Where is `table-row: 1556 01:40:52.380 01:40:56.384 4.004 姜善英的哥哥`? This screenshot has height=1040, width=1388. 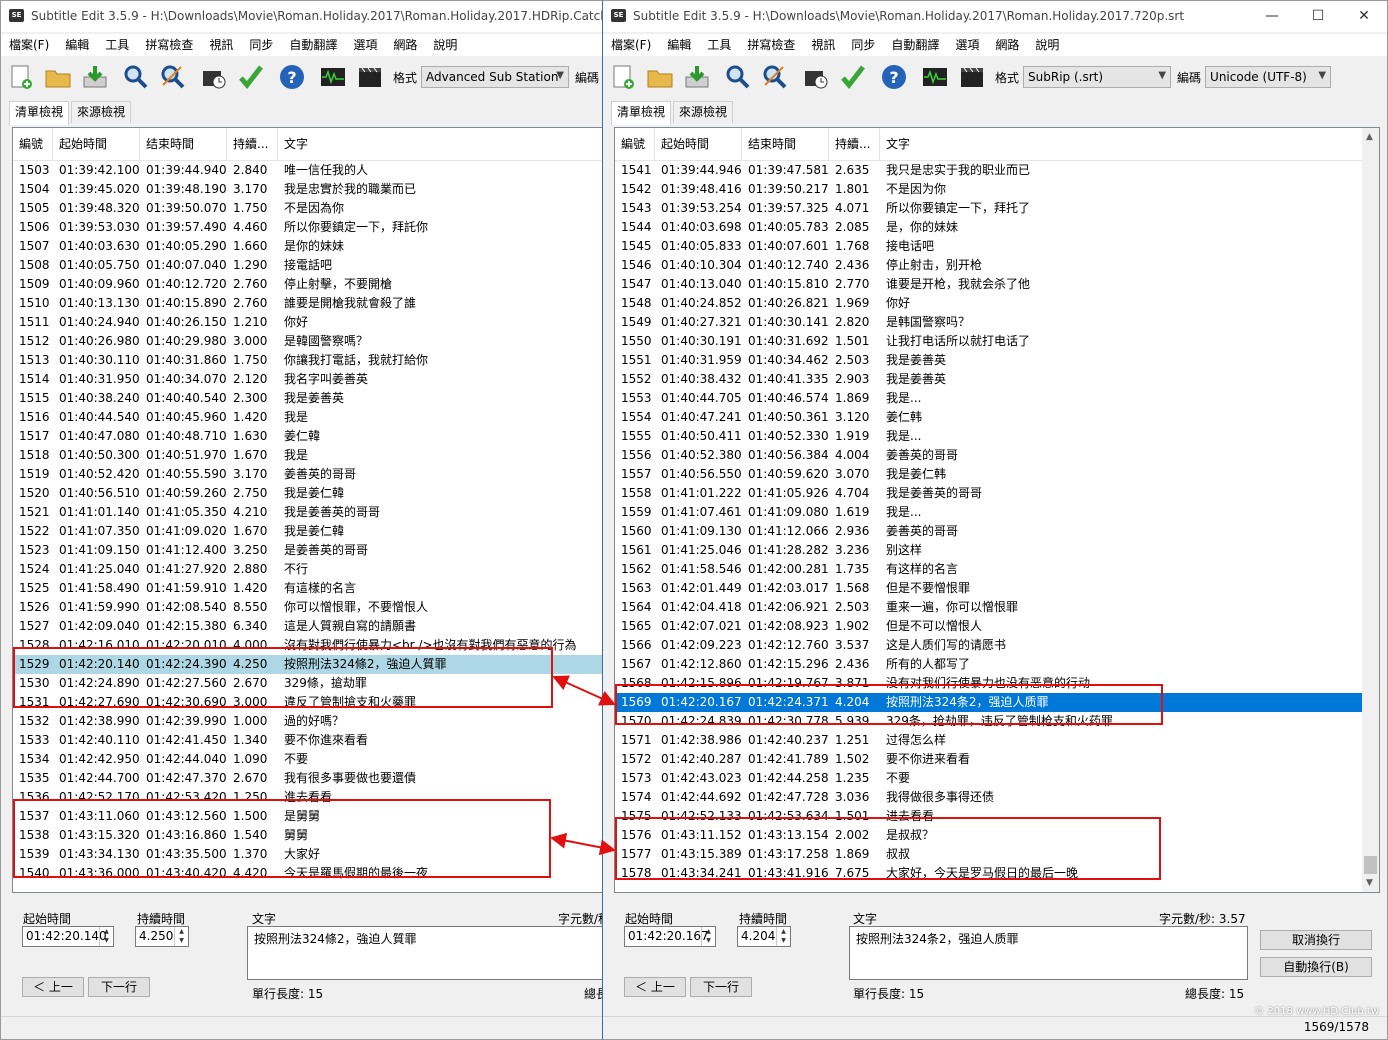
table-row: 1556 01:40:52.380 01:40:56.384 4.004 姜善英的哥哥 is located at coordinates (988, 455).